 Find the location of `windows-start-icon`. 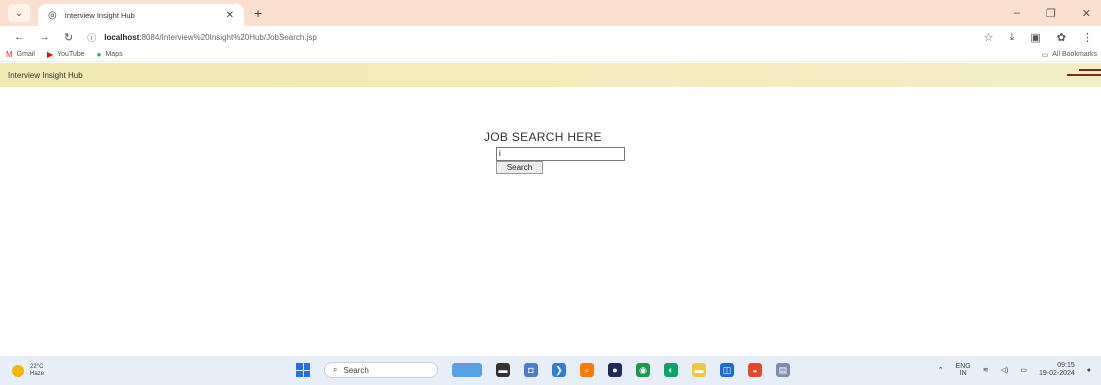

windows-start-icon is located at coordinates (303, 370).